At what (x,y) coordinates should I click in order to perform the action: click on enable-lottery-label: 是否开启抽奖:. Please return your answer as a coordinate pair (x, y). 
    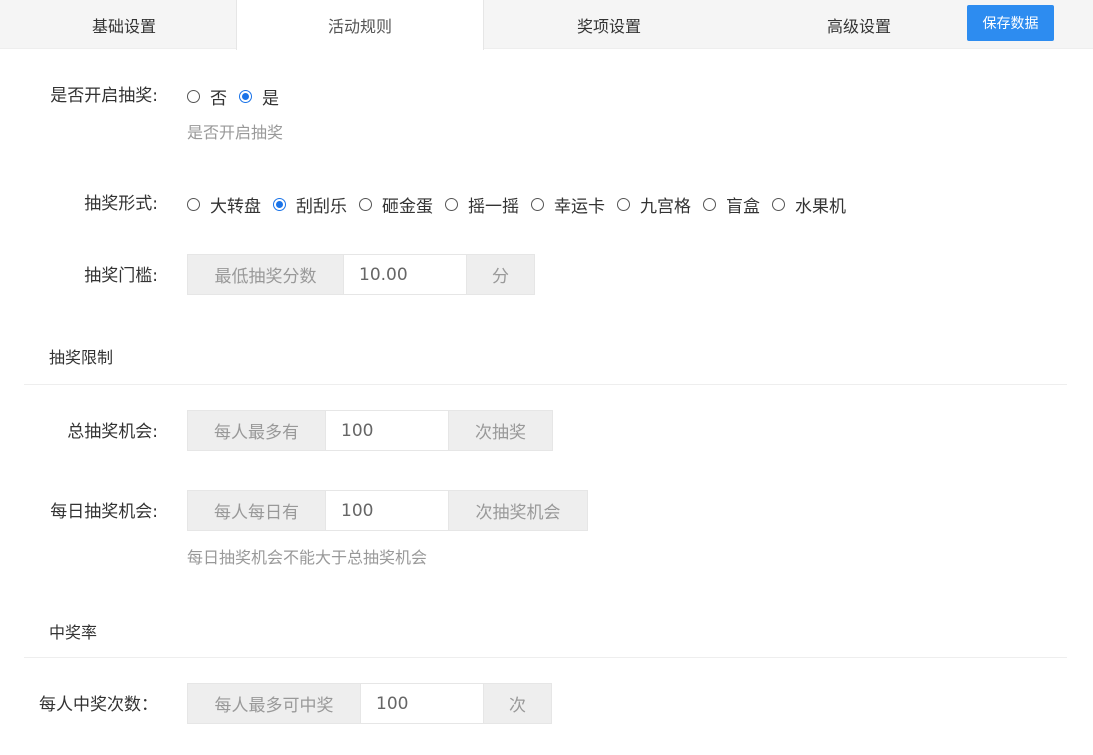
    Looking at the image, I should click on (104, 96).